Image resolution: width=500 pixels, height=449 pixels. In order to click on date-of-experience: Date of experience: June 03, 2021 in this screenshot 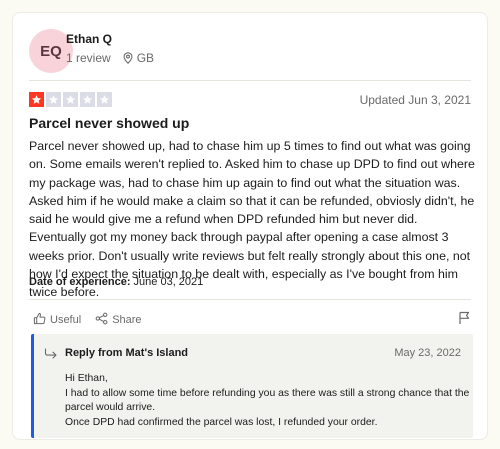, I will do `click(116, 282)`.